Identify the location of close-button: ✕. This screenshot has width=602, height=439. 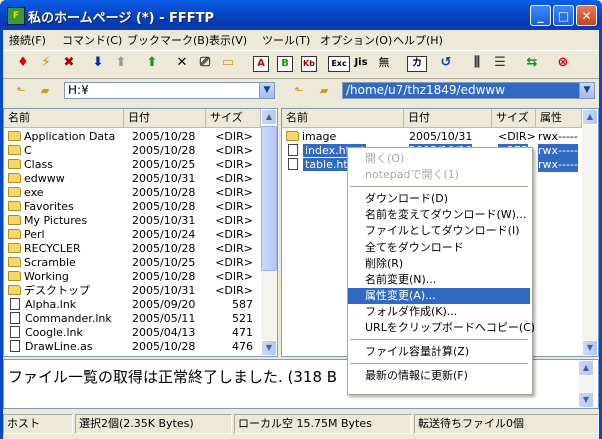
(586, 15).